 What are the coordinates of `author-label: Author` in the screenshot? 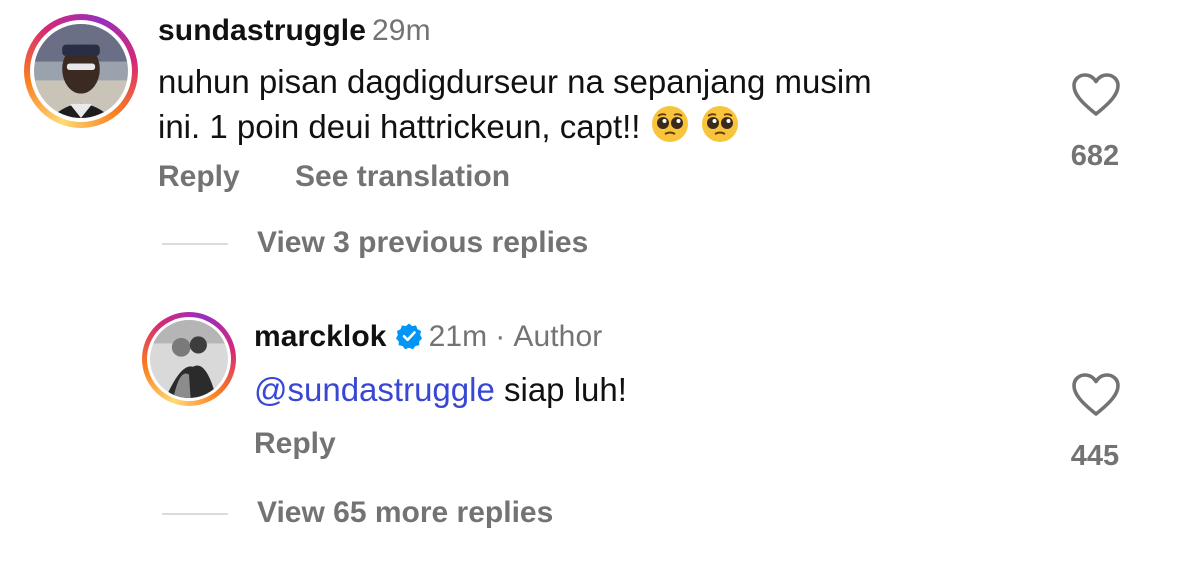 It's located at (558, 336).